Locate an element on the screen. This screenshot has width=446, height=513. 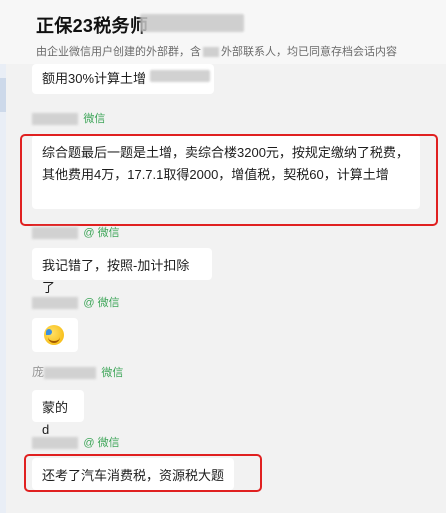
message-bubble: 蒙的d is located at coordinates (58, 413).